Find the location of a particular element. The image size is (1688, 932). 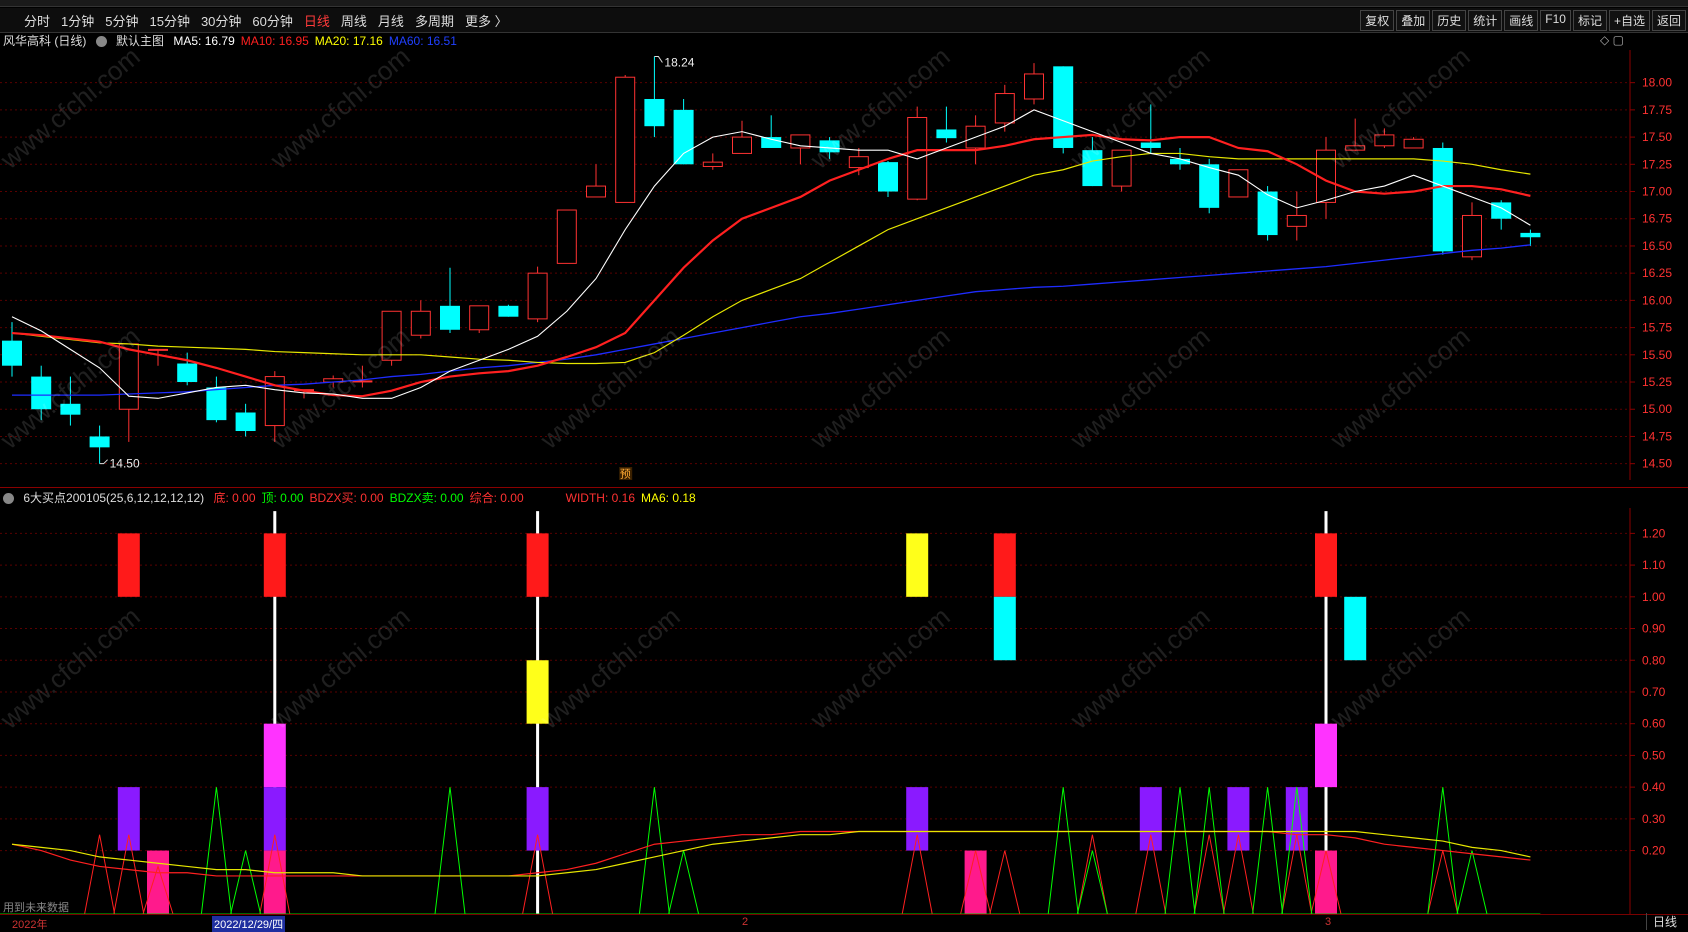

period-tab-9: 多周期 is located at coordinates (434, 20).